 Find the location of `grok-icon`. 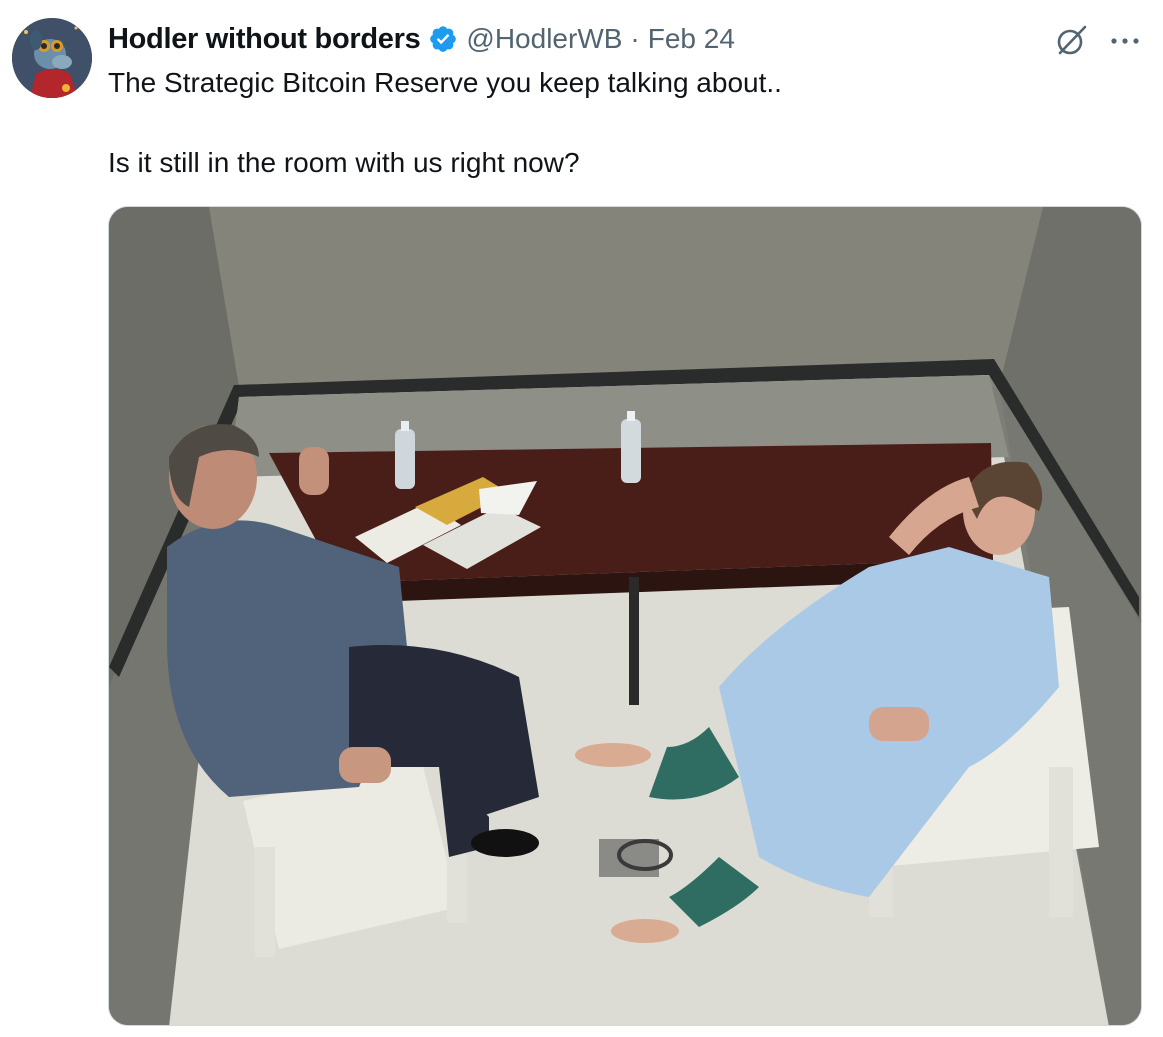

grok-icon is located at coordinates (1071, 41).